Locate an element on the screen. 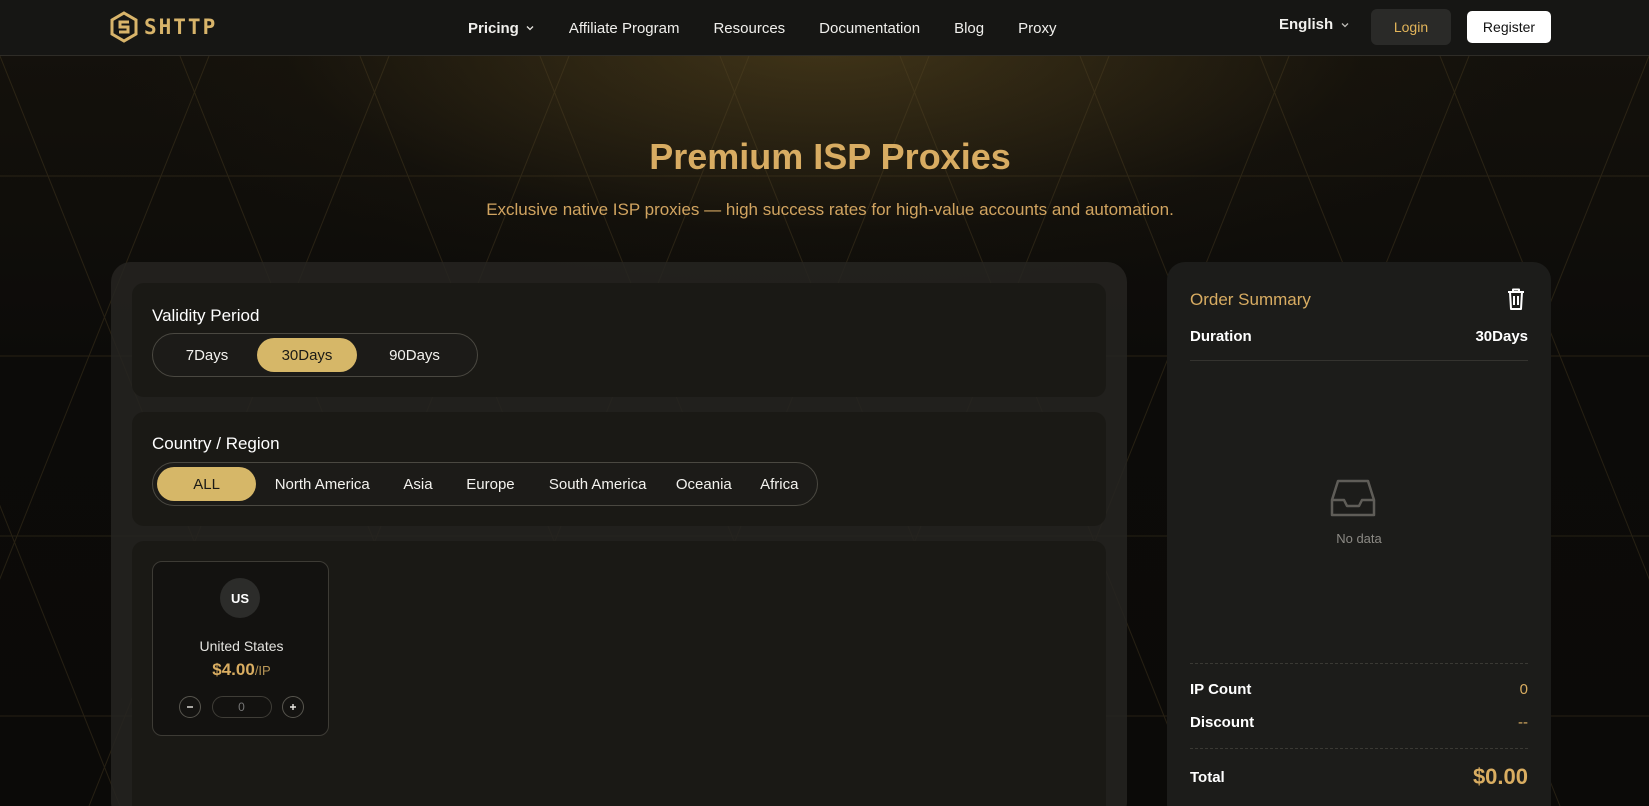 This screenshot has width=1649, height=806. plus-icon is located at coordinates (293, 707).